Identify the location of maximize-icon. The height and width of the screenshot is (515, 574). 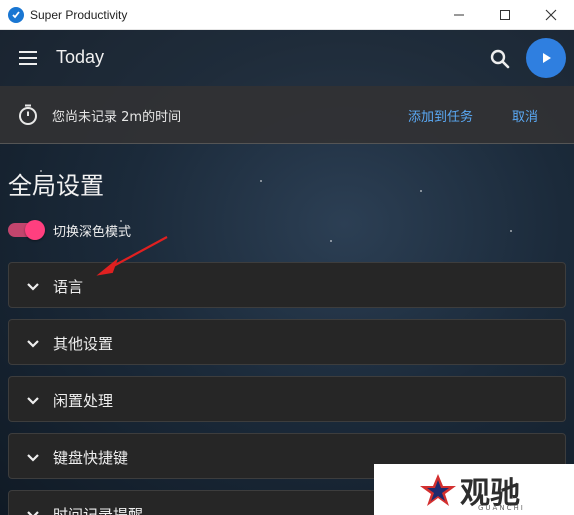
(505, 15).